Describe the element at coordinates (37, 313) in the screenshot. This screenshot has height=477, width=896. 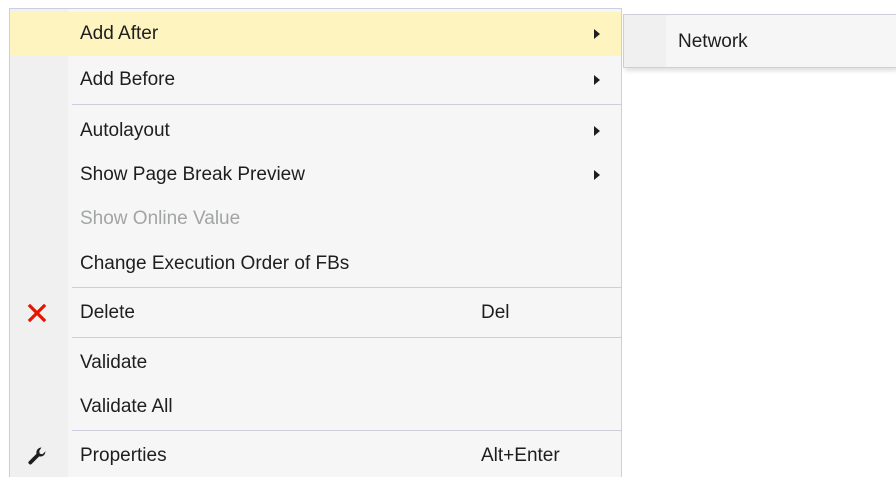
I see `delete-x-icon` at that location.